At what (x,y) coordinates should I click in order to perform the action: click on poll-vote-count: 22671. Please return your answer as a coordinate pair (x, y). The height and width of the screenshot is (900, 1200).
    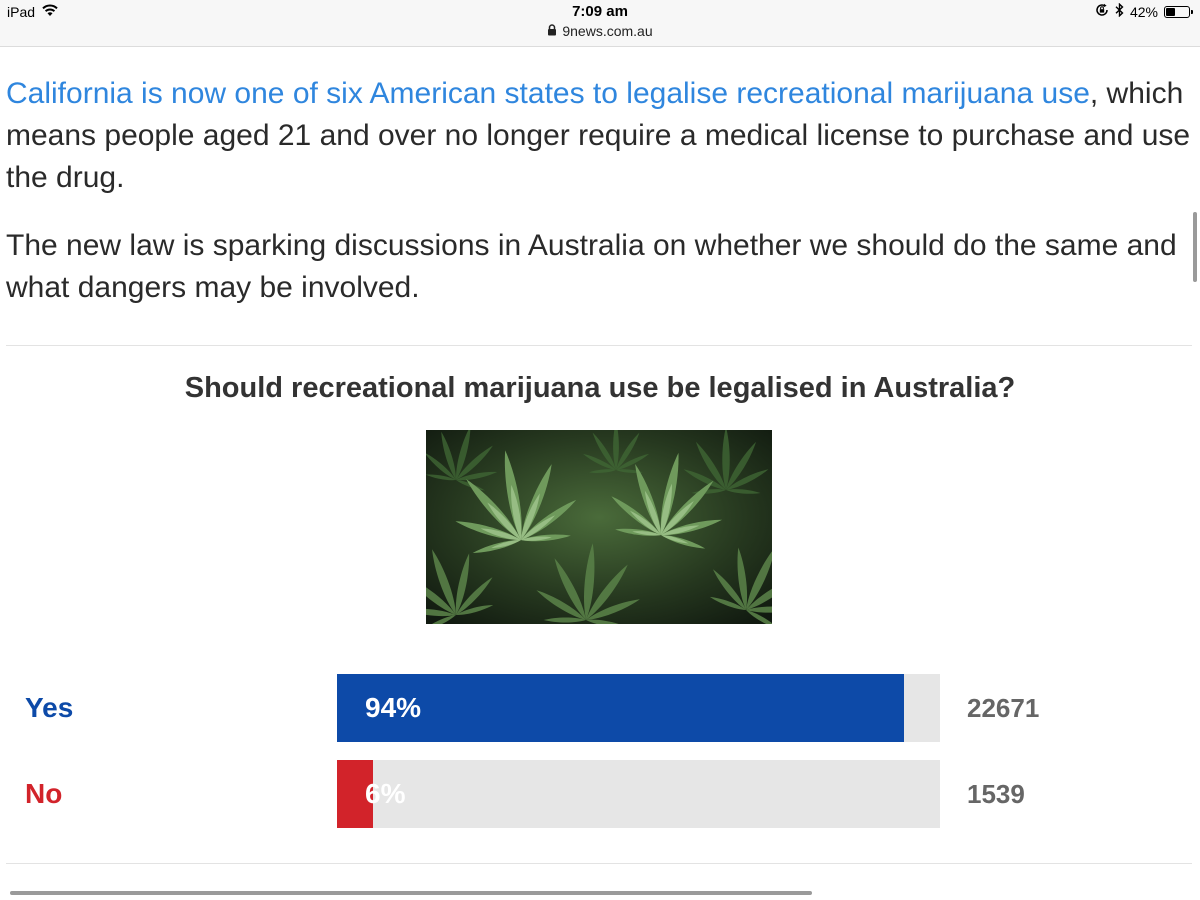
    Looking at the image, I should click on (1003, 708).